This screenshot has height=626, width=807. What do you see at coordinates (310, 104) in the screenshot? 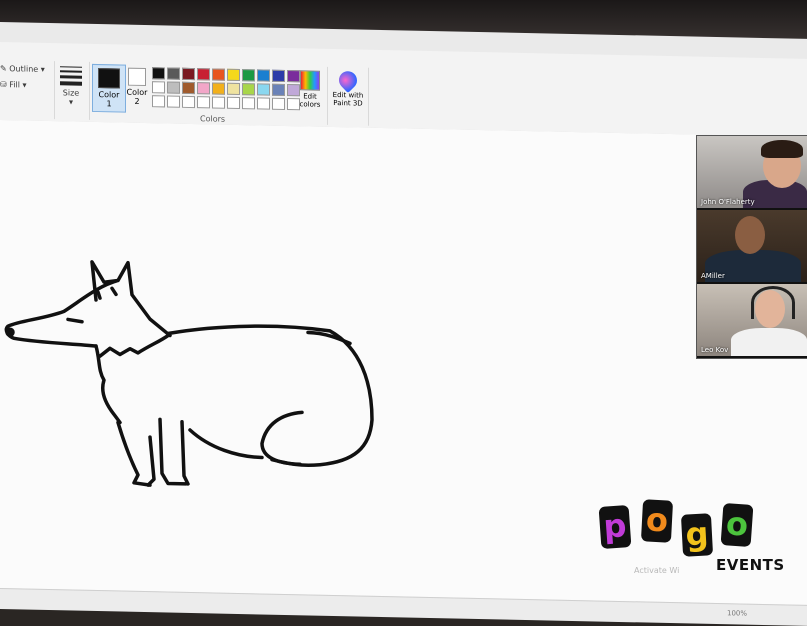
I see `edit-colors-label-2: colors` at bounding box center [310, 104].